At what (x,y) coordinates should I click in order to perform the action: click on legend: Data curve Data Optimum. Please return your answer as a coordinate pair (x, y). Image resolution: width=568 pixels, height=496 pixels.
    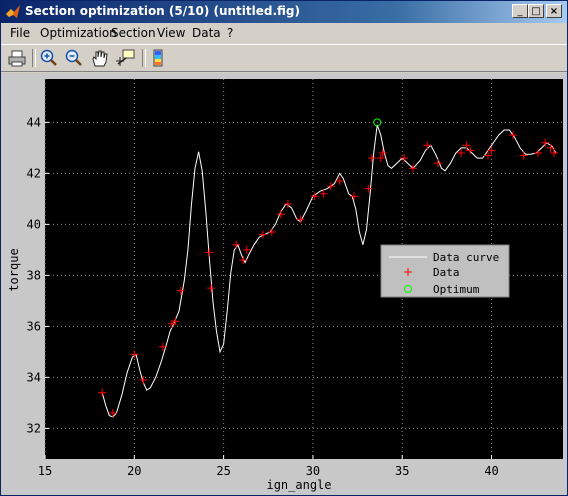
    Looking at the image, I should click on (445, 271).